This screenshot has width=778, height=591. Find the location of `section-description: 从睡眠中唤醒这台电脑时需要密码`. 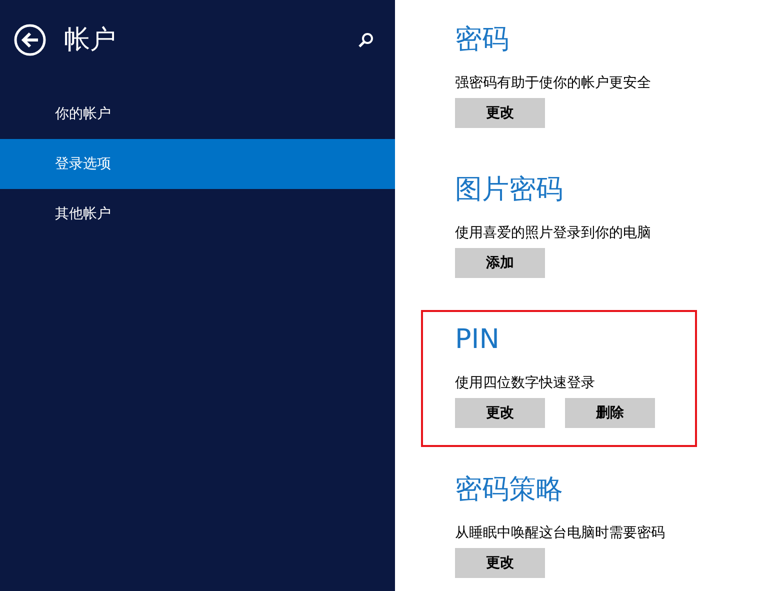

section-description: 从睡眠中唤醒这台电脑时需要密码 is located at coordinates (560, 533).